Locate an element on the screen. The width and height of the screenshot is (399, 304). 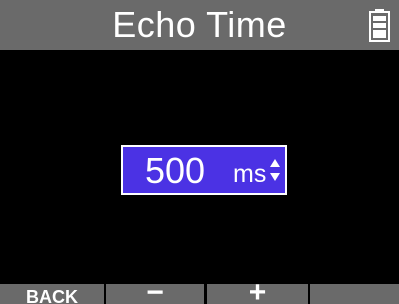
back-button-label: BACK is located at coordinates (52, 295).